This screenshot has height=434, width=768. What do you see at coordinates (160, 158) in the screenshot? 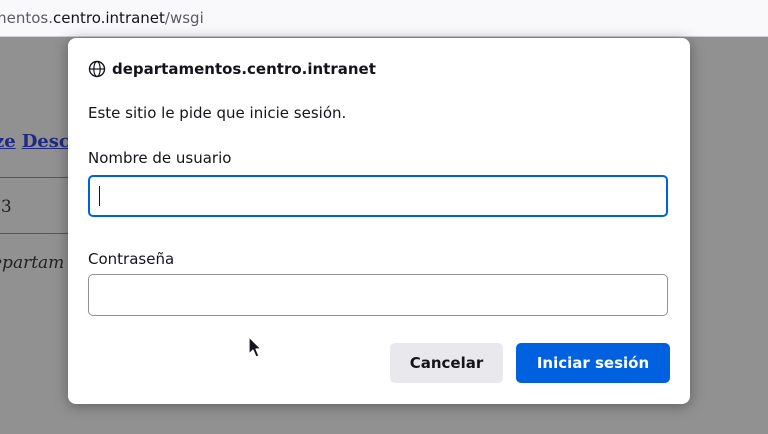
I see `username-label: Nombre de usuario` at bounding box center [160, 158].